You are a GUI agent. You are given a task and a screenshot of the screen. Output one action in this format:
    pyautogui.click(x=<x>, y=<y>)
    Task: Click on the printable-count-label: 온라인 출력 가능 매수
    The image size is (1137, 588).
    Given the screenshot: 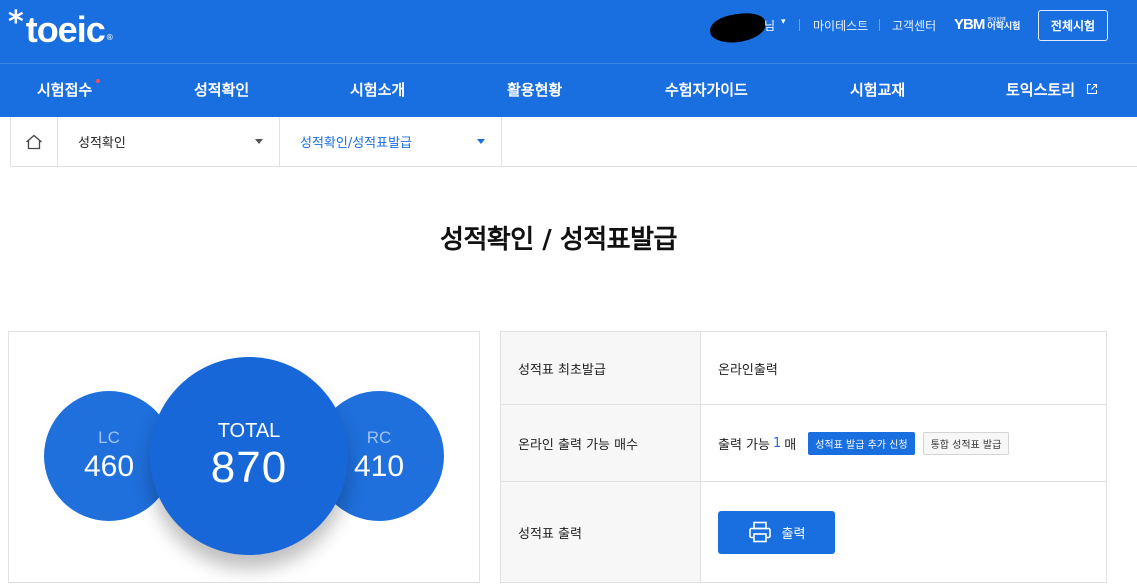 What is the action you would take?
    pyautogui.click(x=601, y=443)
    